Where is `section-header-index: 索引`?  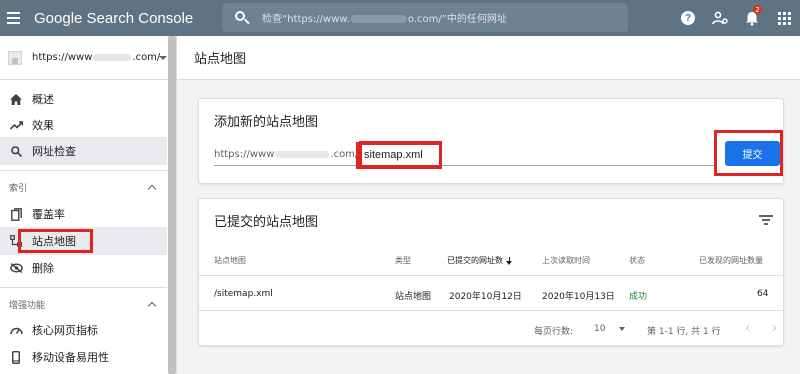 section-header-index: 索引 is located at coordinates (83, 187).